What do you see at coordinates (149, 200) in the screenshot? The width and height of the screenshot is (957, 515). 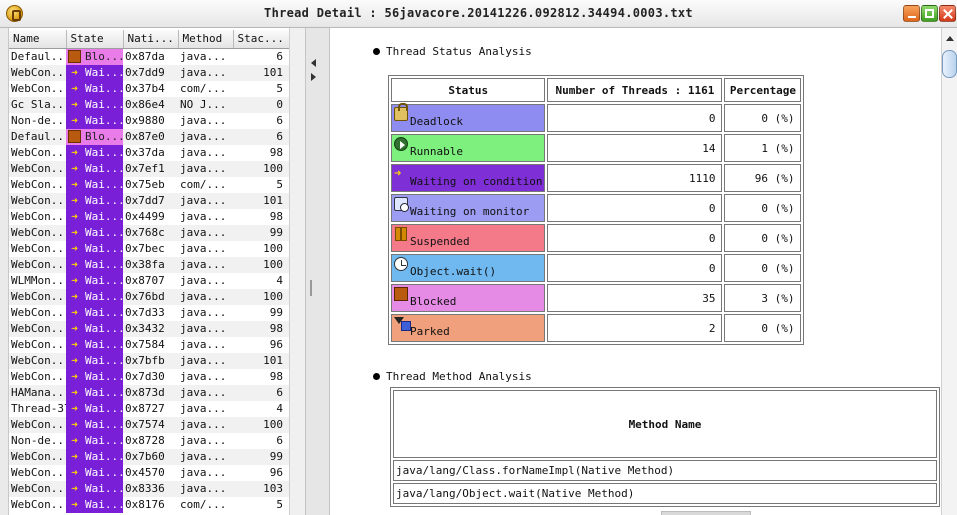 I see `thread-row: WebCon... ➜ Wai... 0x7dd7 java... 101` at bounding box center [149, 200].